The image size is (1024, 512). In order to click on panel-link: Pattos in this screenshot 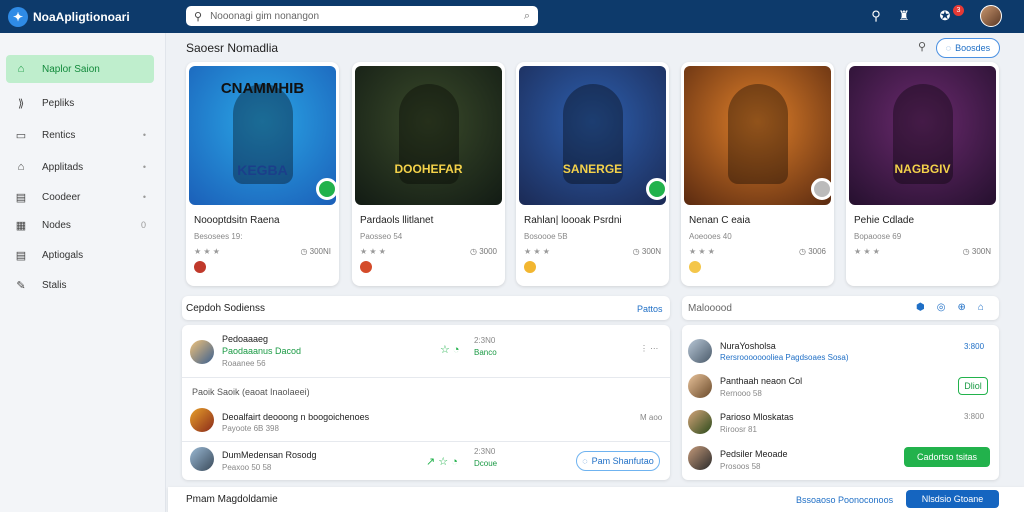, I will do `click(650, 309)`.